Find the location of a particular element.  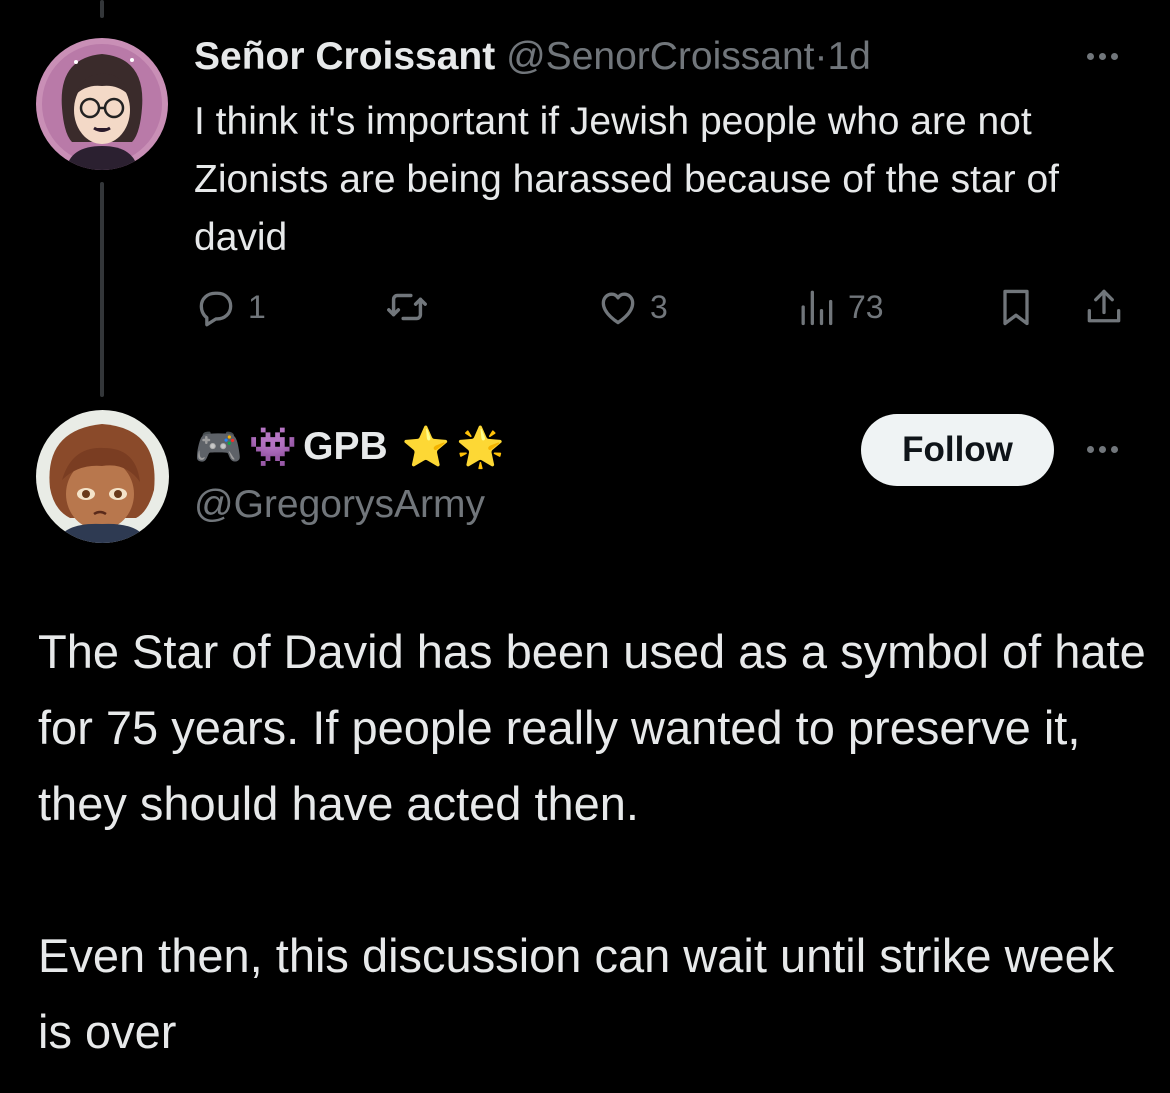

bookmark-button is located at coordinates (1016, 307).